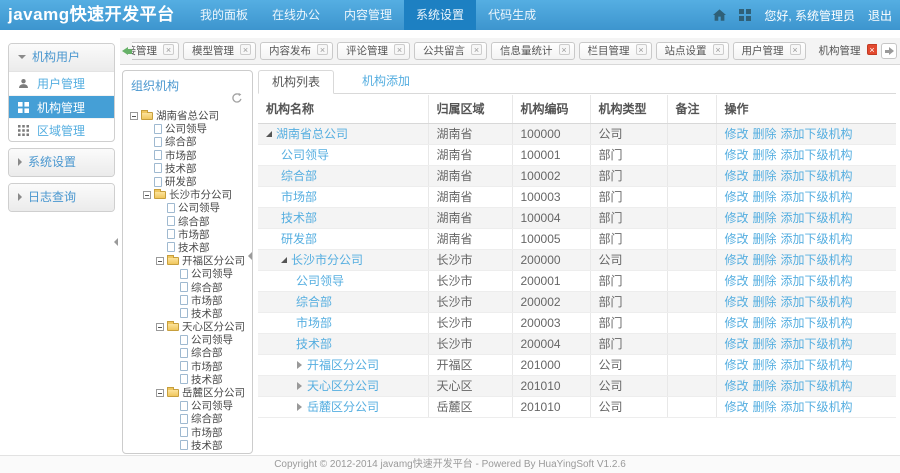 The width and height of the screenshot is (900, 473). I want to click on tab-org-add: 机构添加, so click(386, 82).